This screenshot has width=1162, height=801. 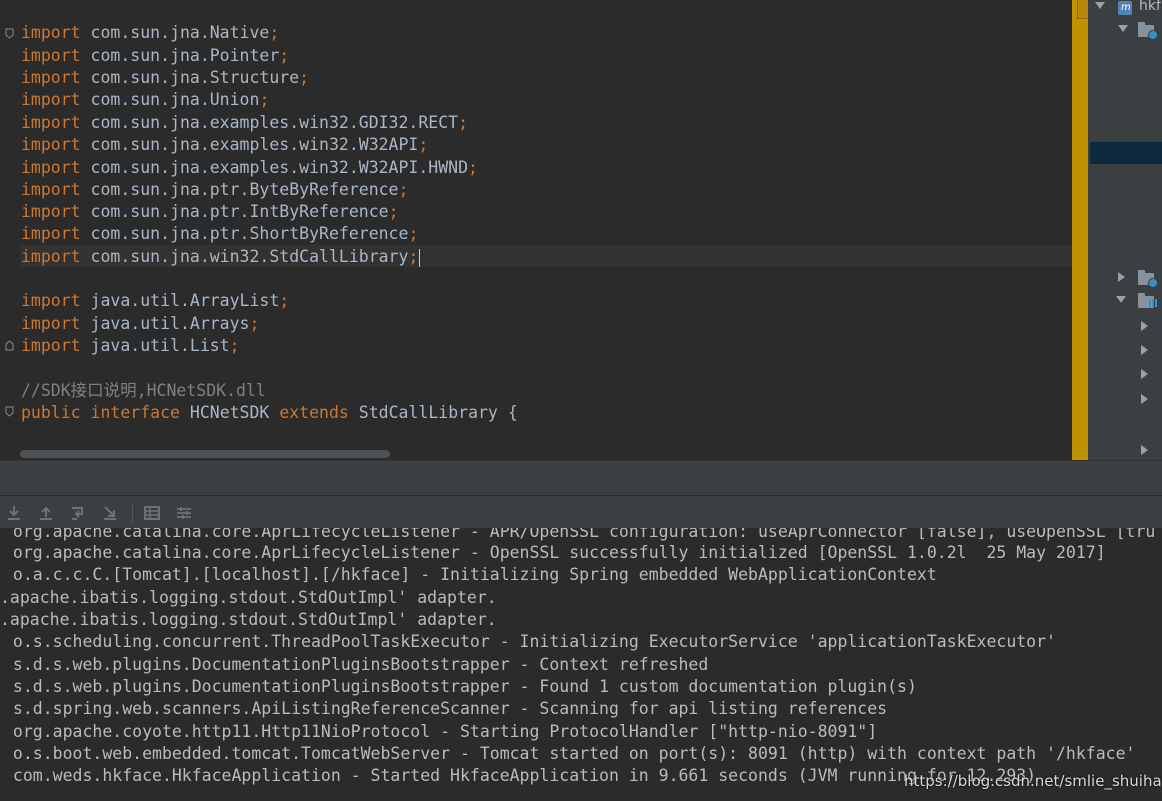 What do you see at coordinates (205, 454) in the screenshot?
I see `horizontal-scrollbar` at bounding box center [205, 454].